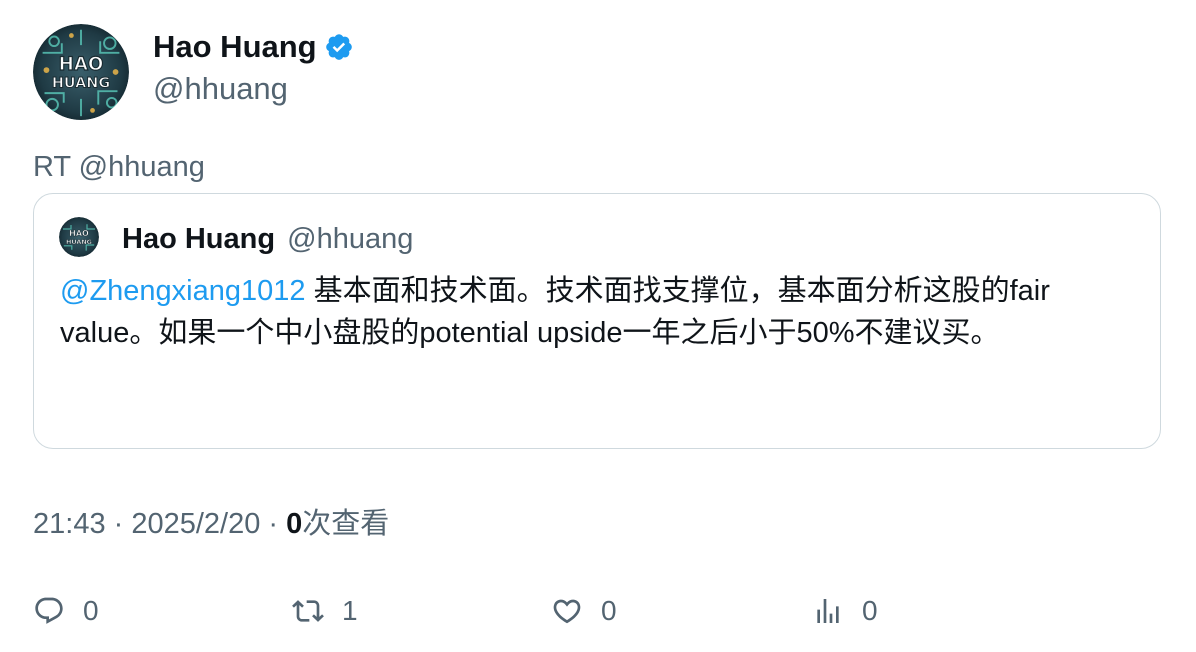  Describe the element at coordinates (49, 610) in the screenshot. I see `reply-icon` at that location.